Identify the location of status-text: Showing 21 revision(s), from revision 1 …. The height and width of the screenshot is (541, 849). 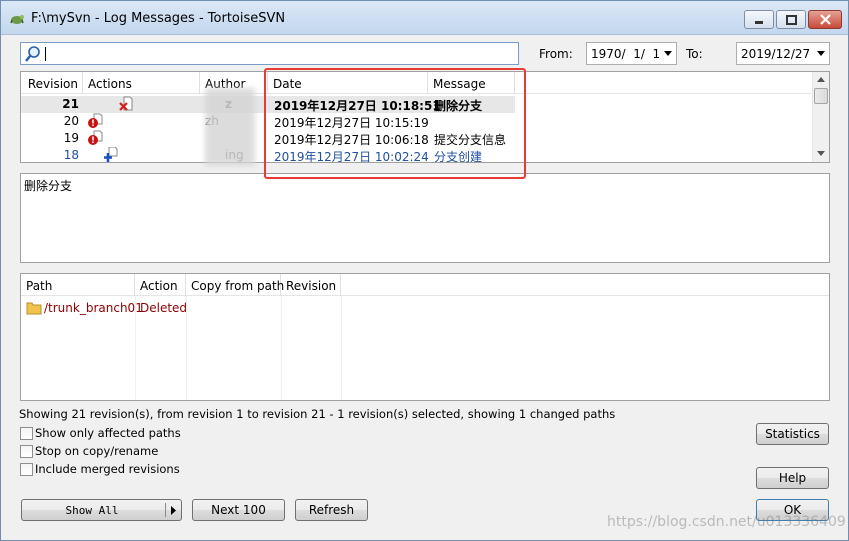
(317, 414).